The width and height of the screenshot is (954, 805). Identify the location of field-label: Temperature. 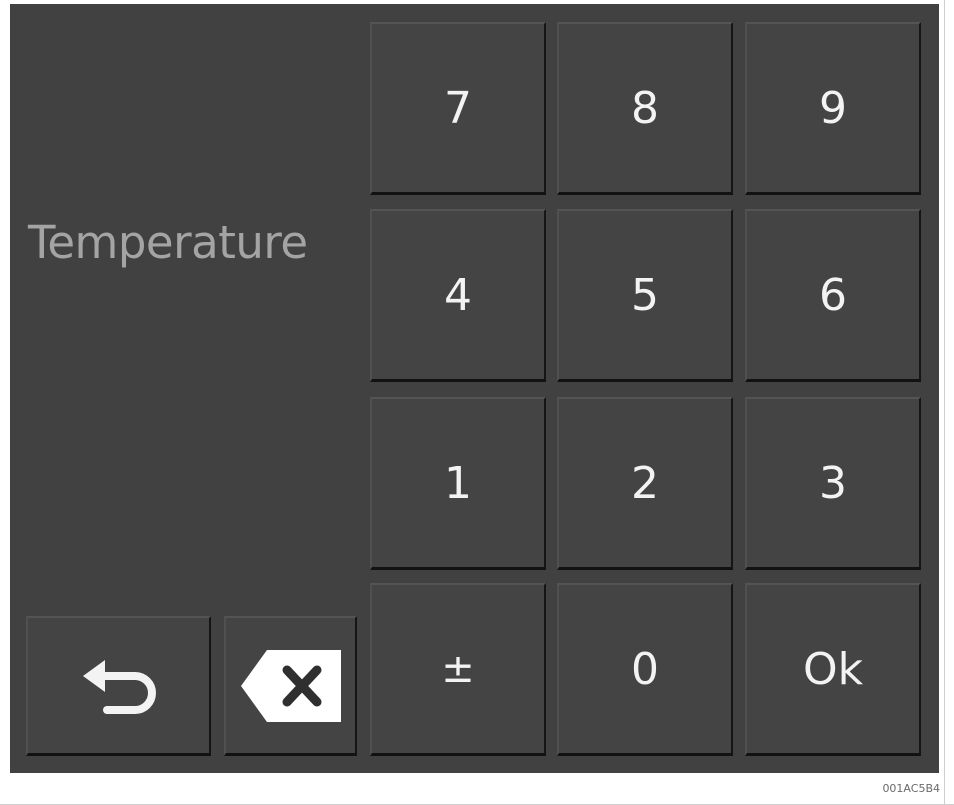
(168, 242).